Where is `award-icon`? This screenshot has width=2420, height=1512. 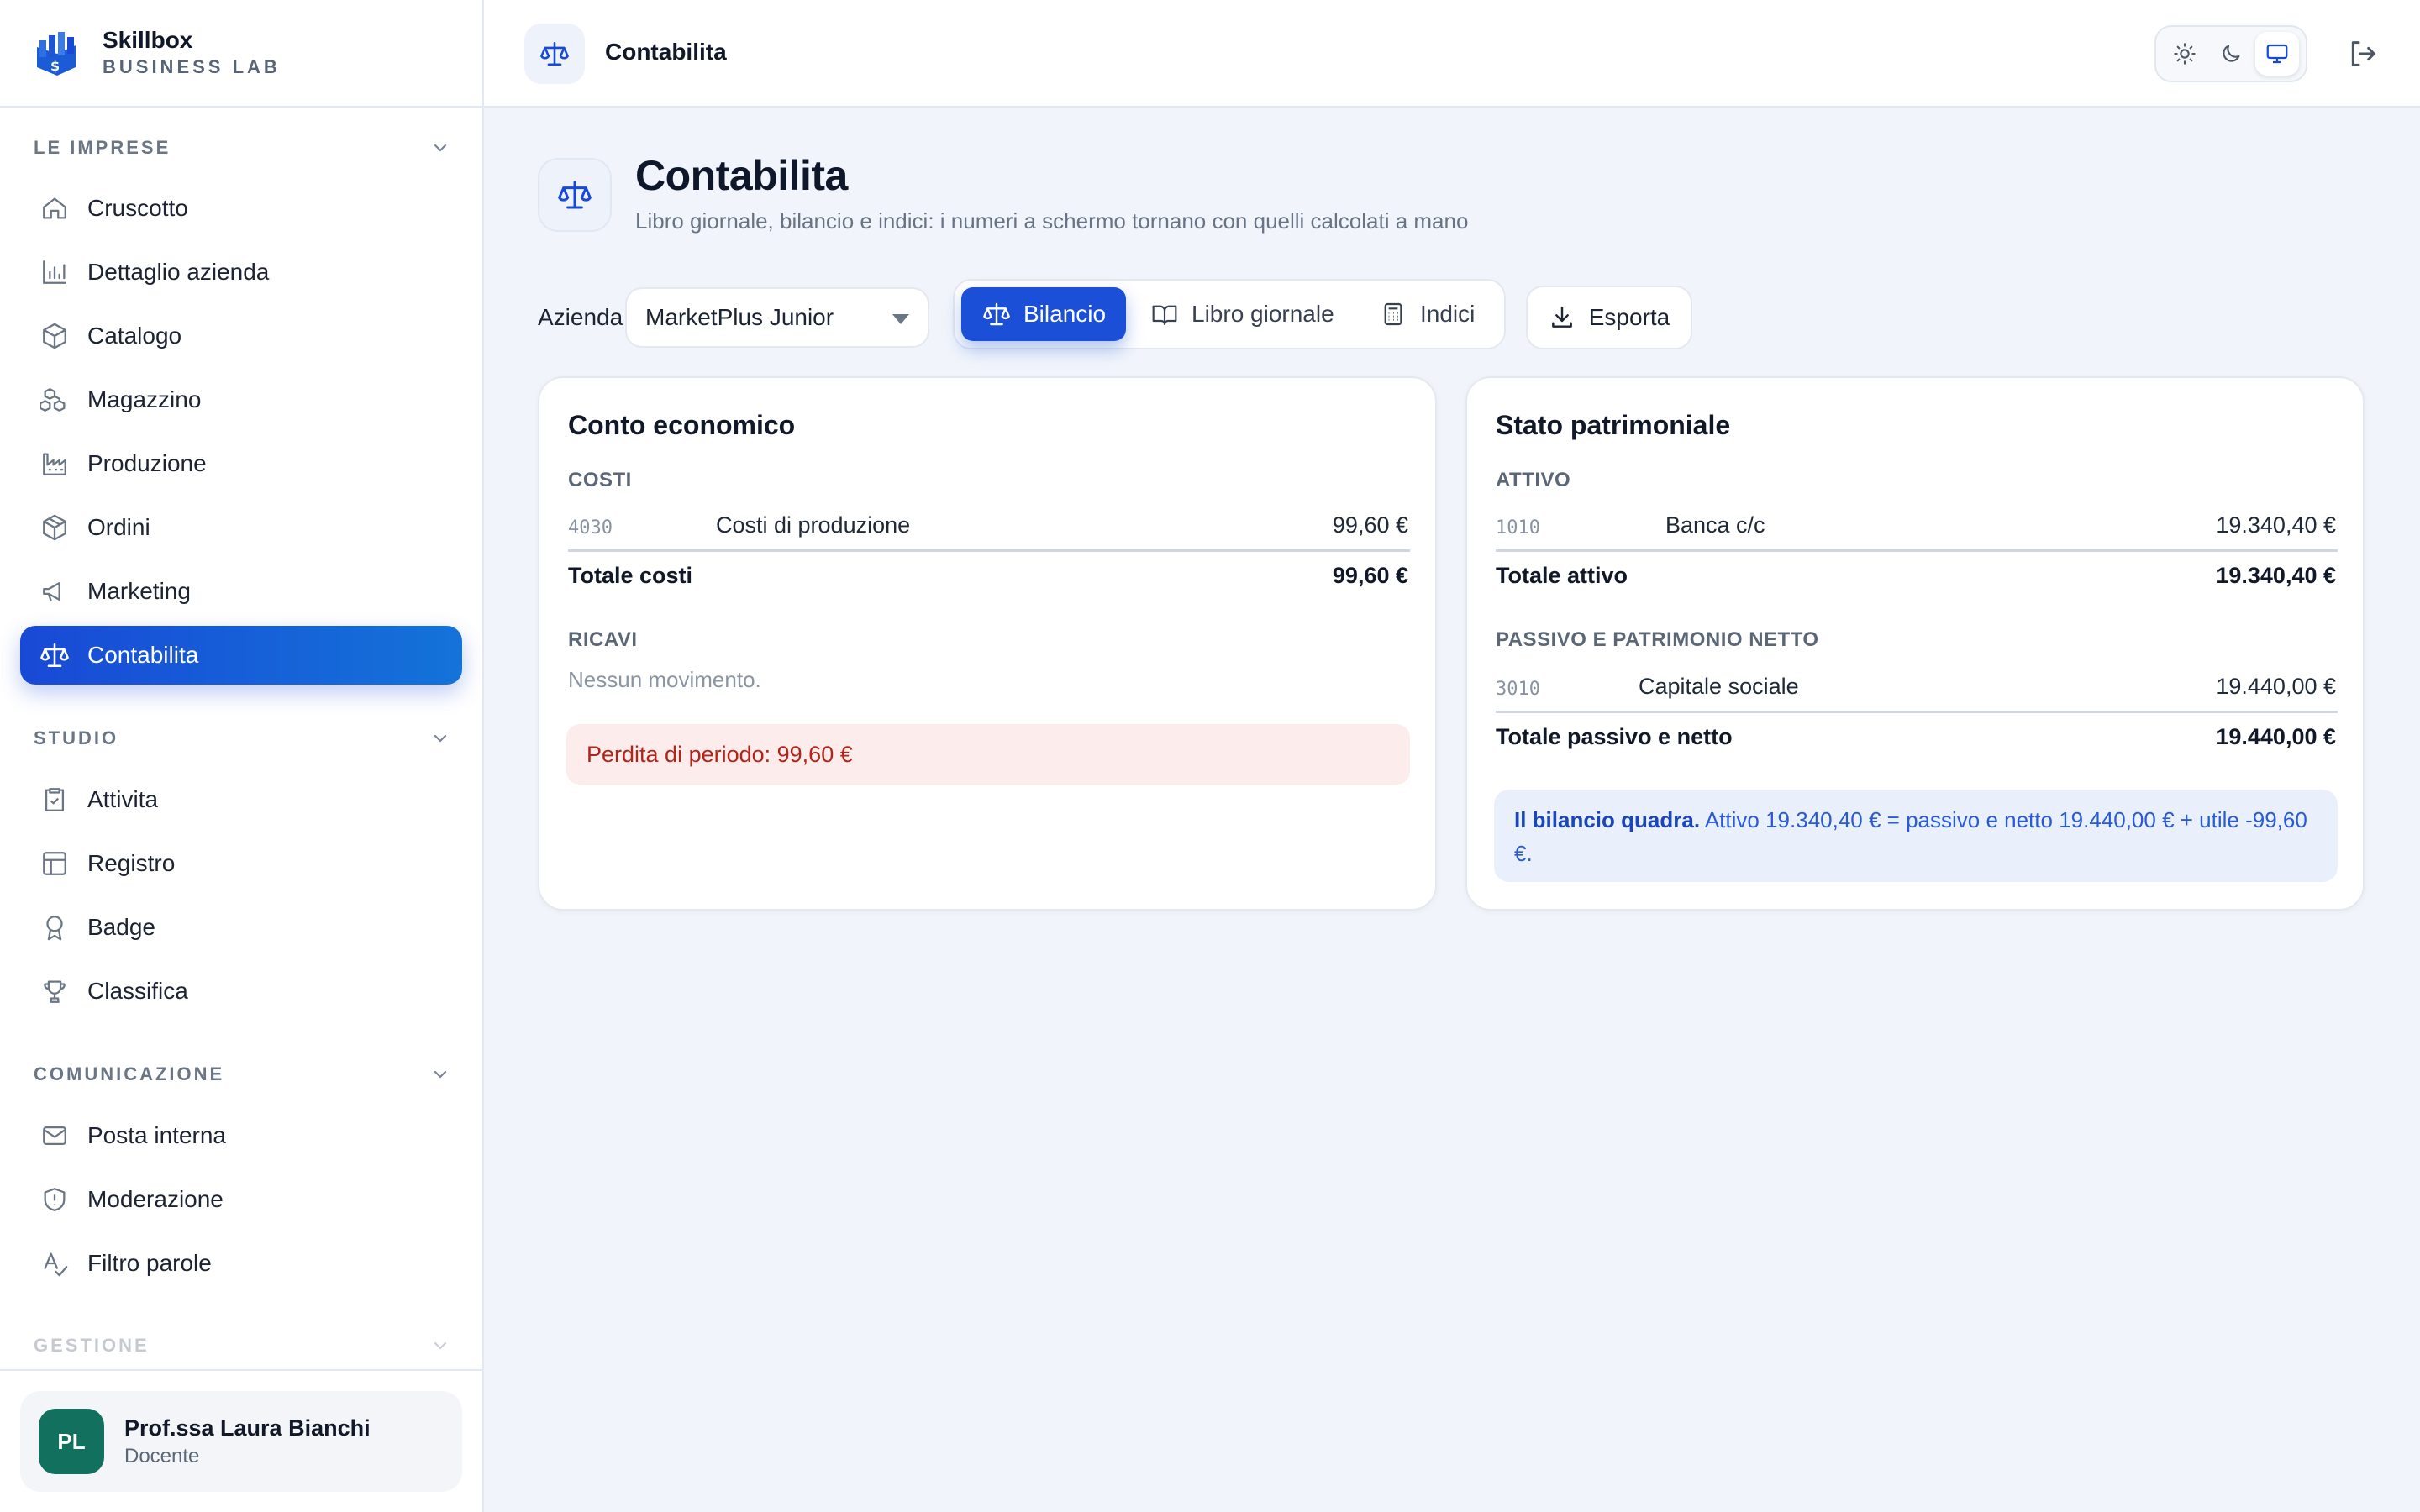 award-icon is located at coordinates (54, 928).